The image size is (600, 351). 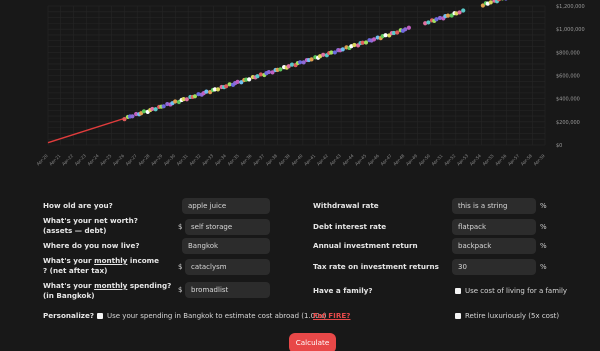 I want to click on x-tick-label: Apr-26, so click(x=119, y=160).